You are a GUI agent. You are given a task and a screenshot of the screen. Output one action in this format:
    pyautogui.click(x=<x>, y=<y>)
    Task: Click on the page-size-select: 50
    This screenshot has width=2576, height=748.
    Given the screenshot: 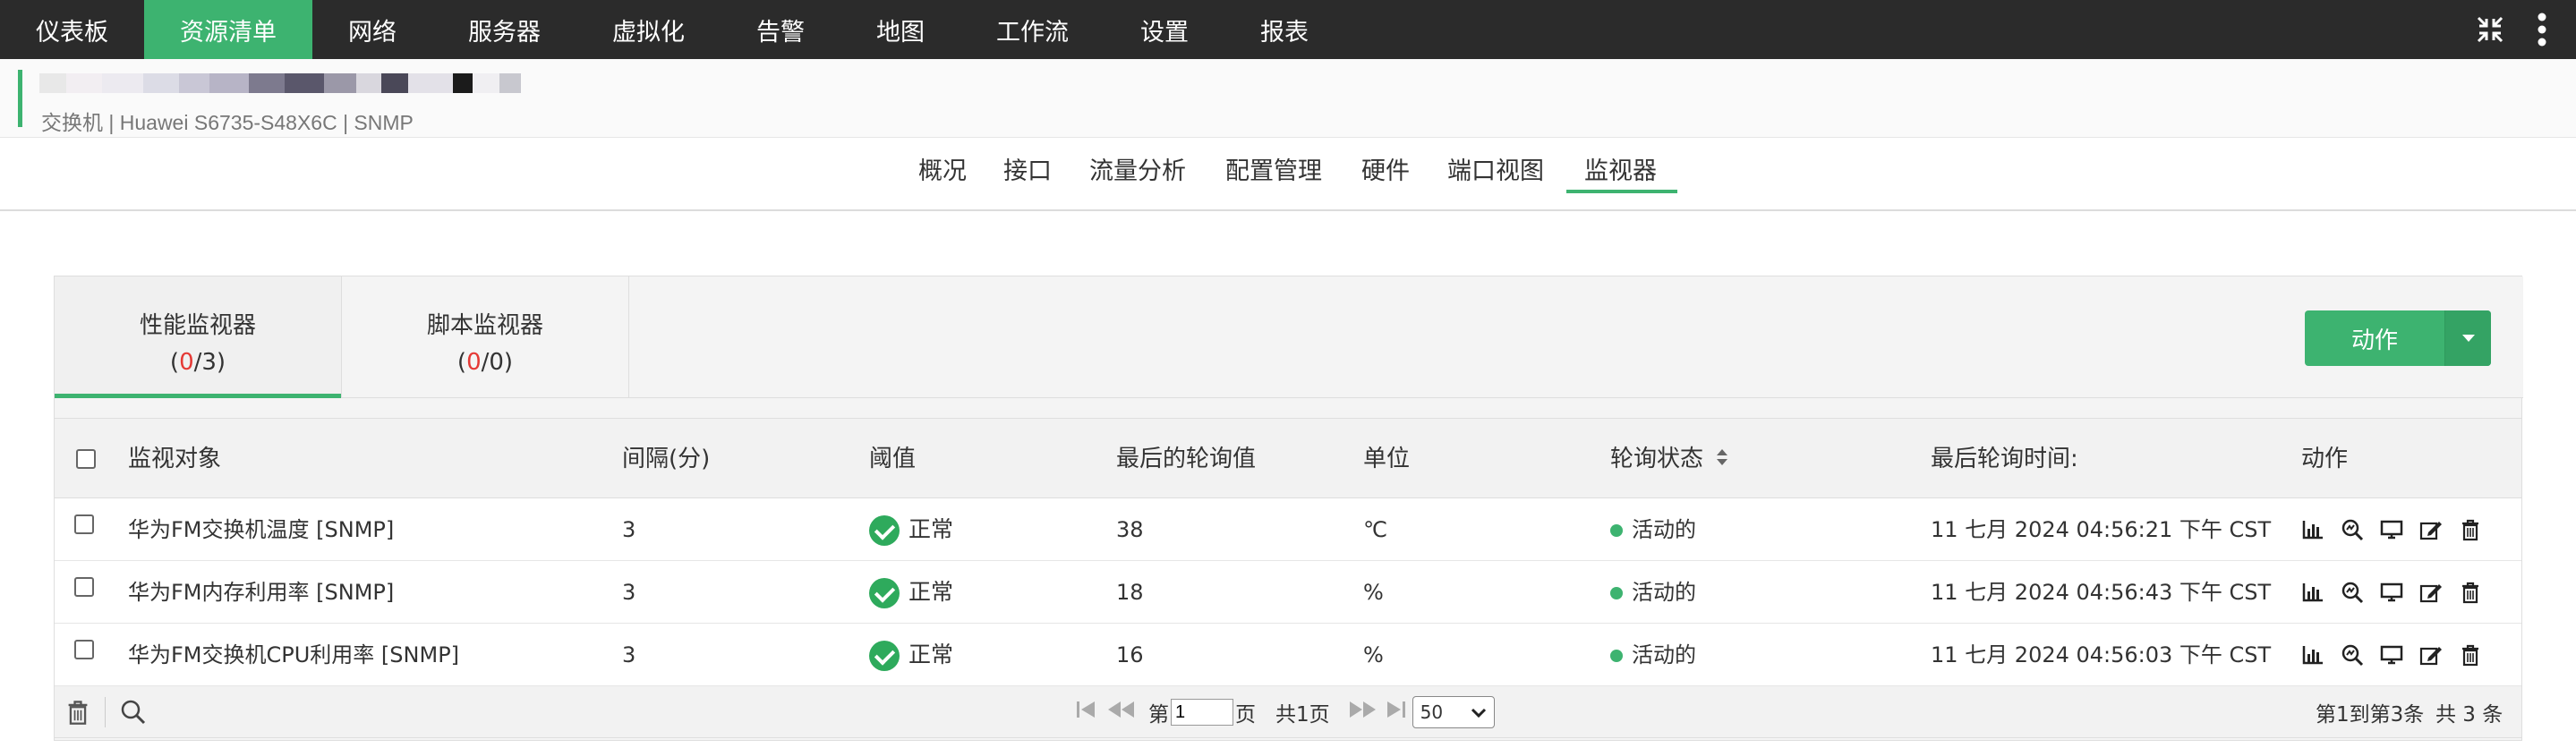 What is the action you would take?
    pyautogui.click(x=1453, y=712)
    